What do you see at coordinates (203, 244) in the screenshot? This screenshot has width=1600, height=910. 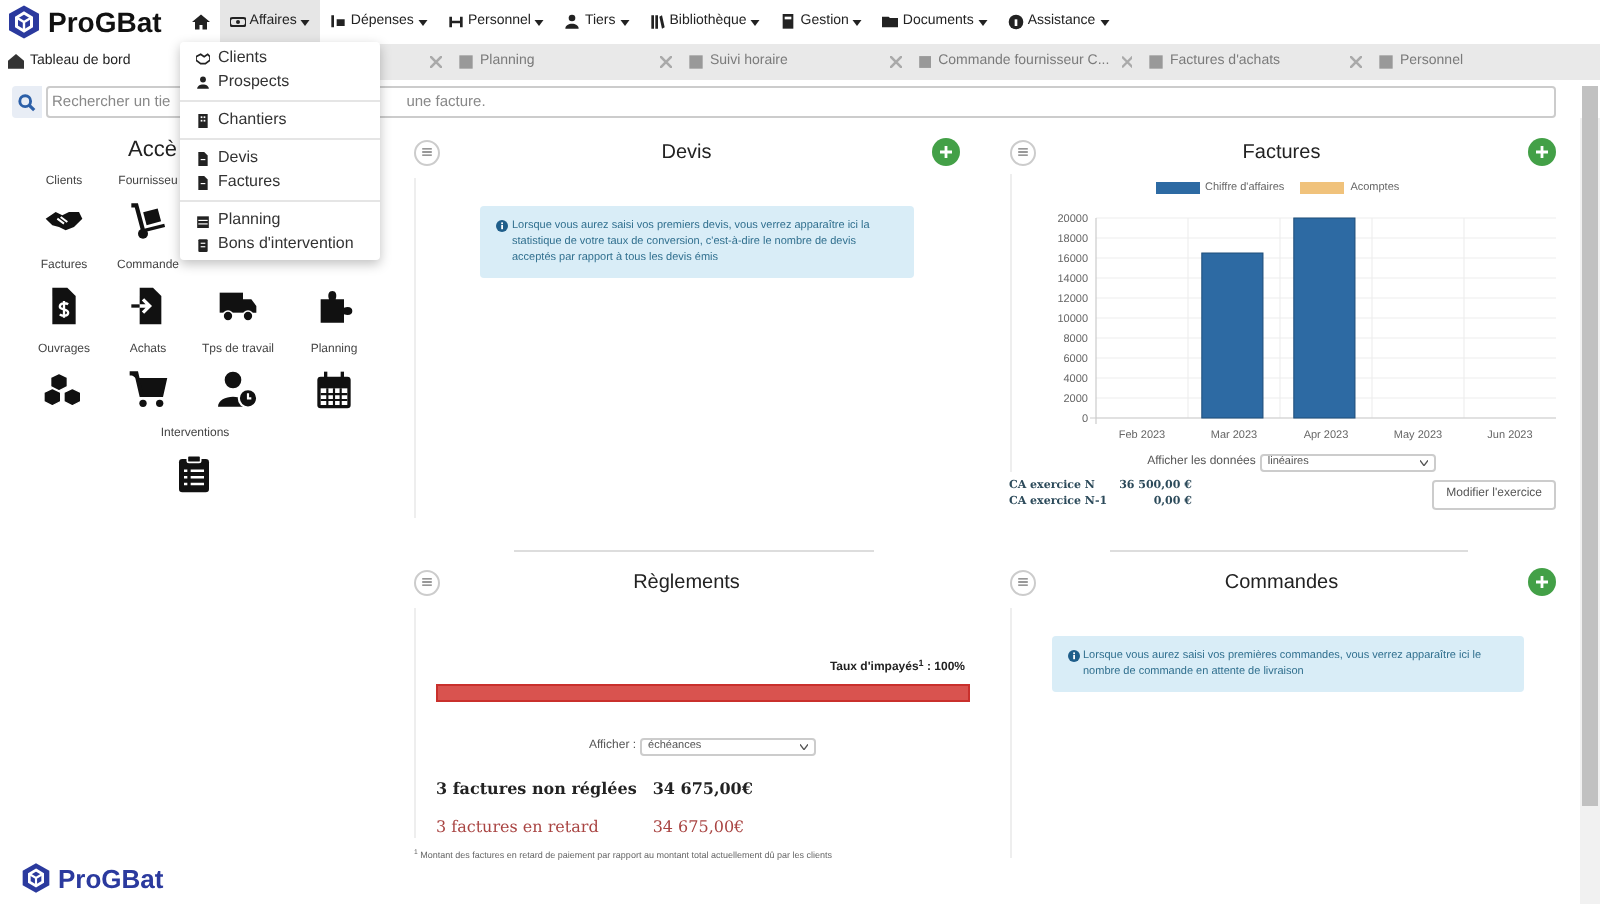 I see `clipboard-icon` at bounding box center [203, 244].